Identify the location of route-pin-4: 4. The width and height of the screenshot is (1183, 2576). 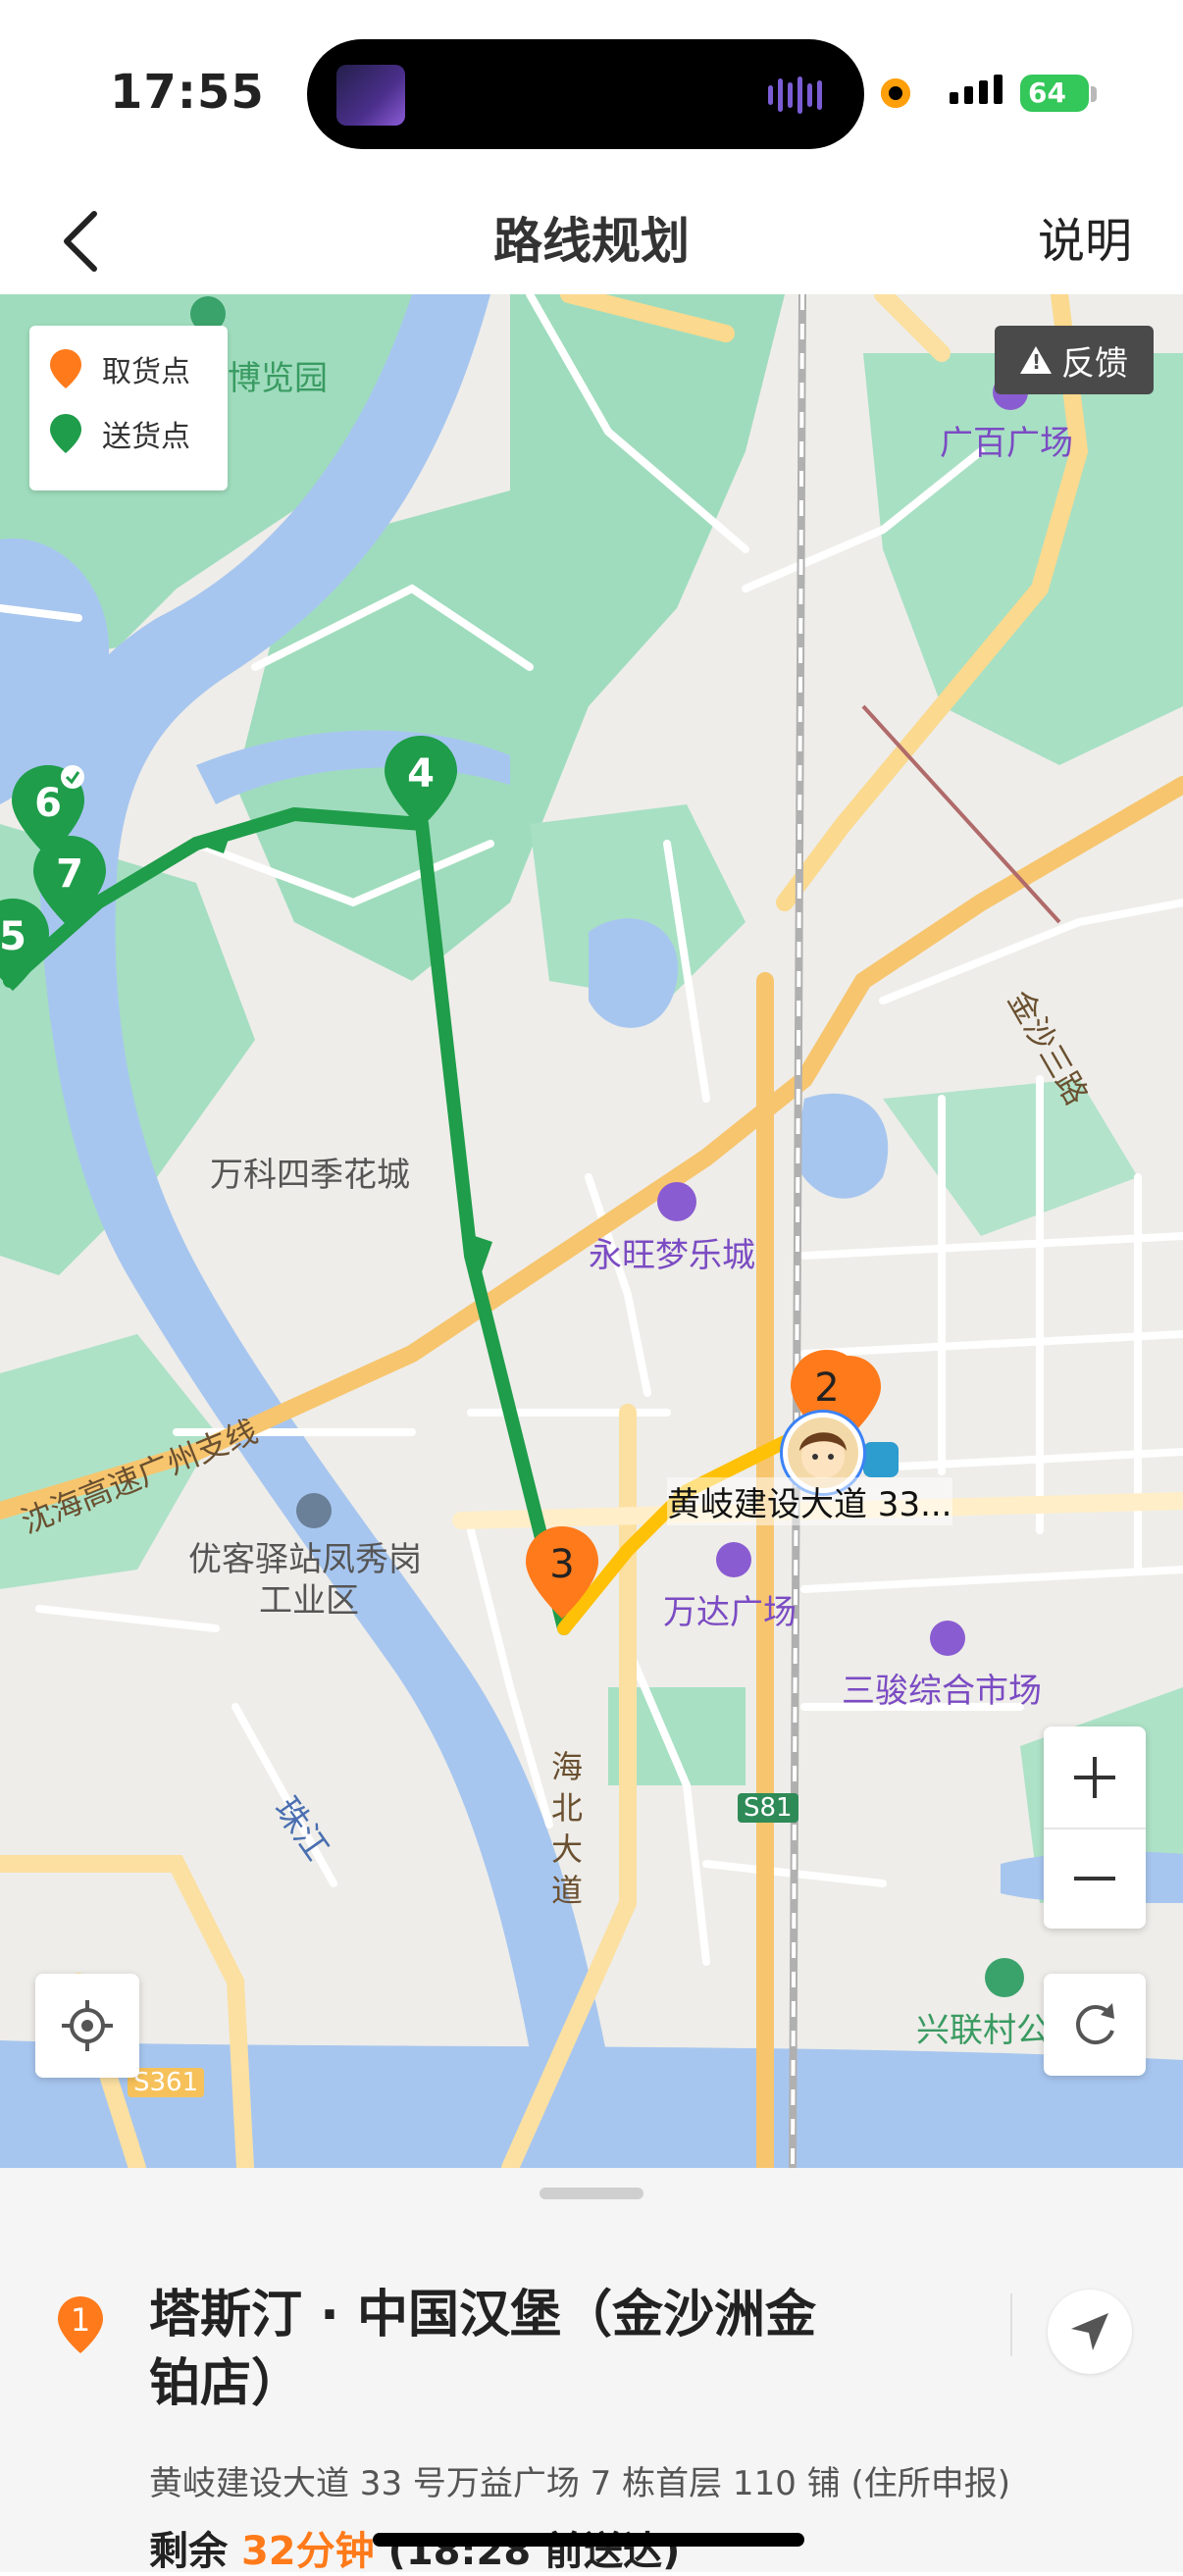
(421, 782).